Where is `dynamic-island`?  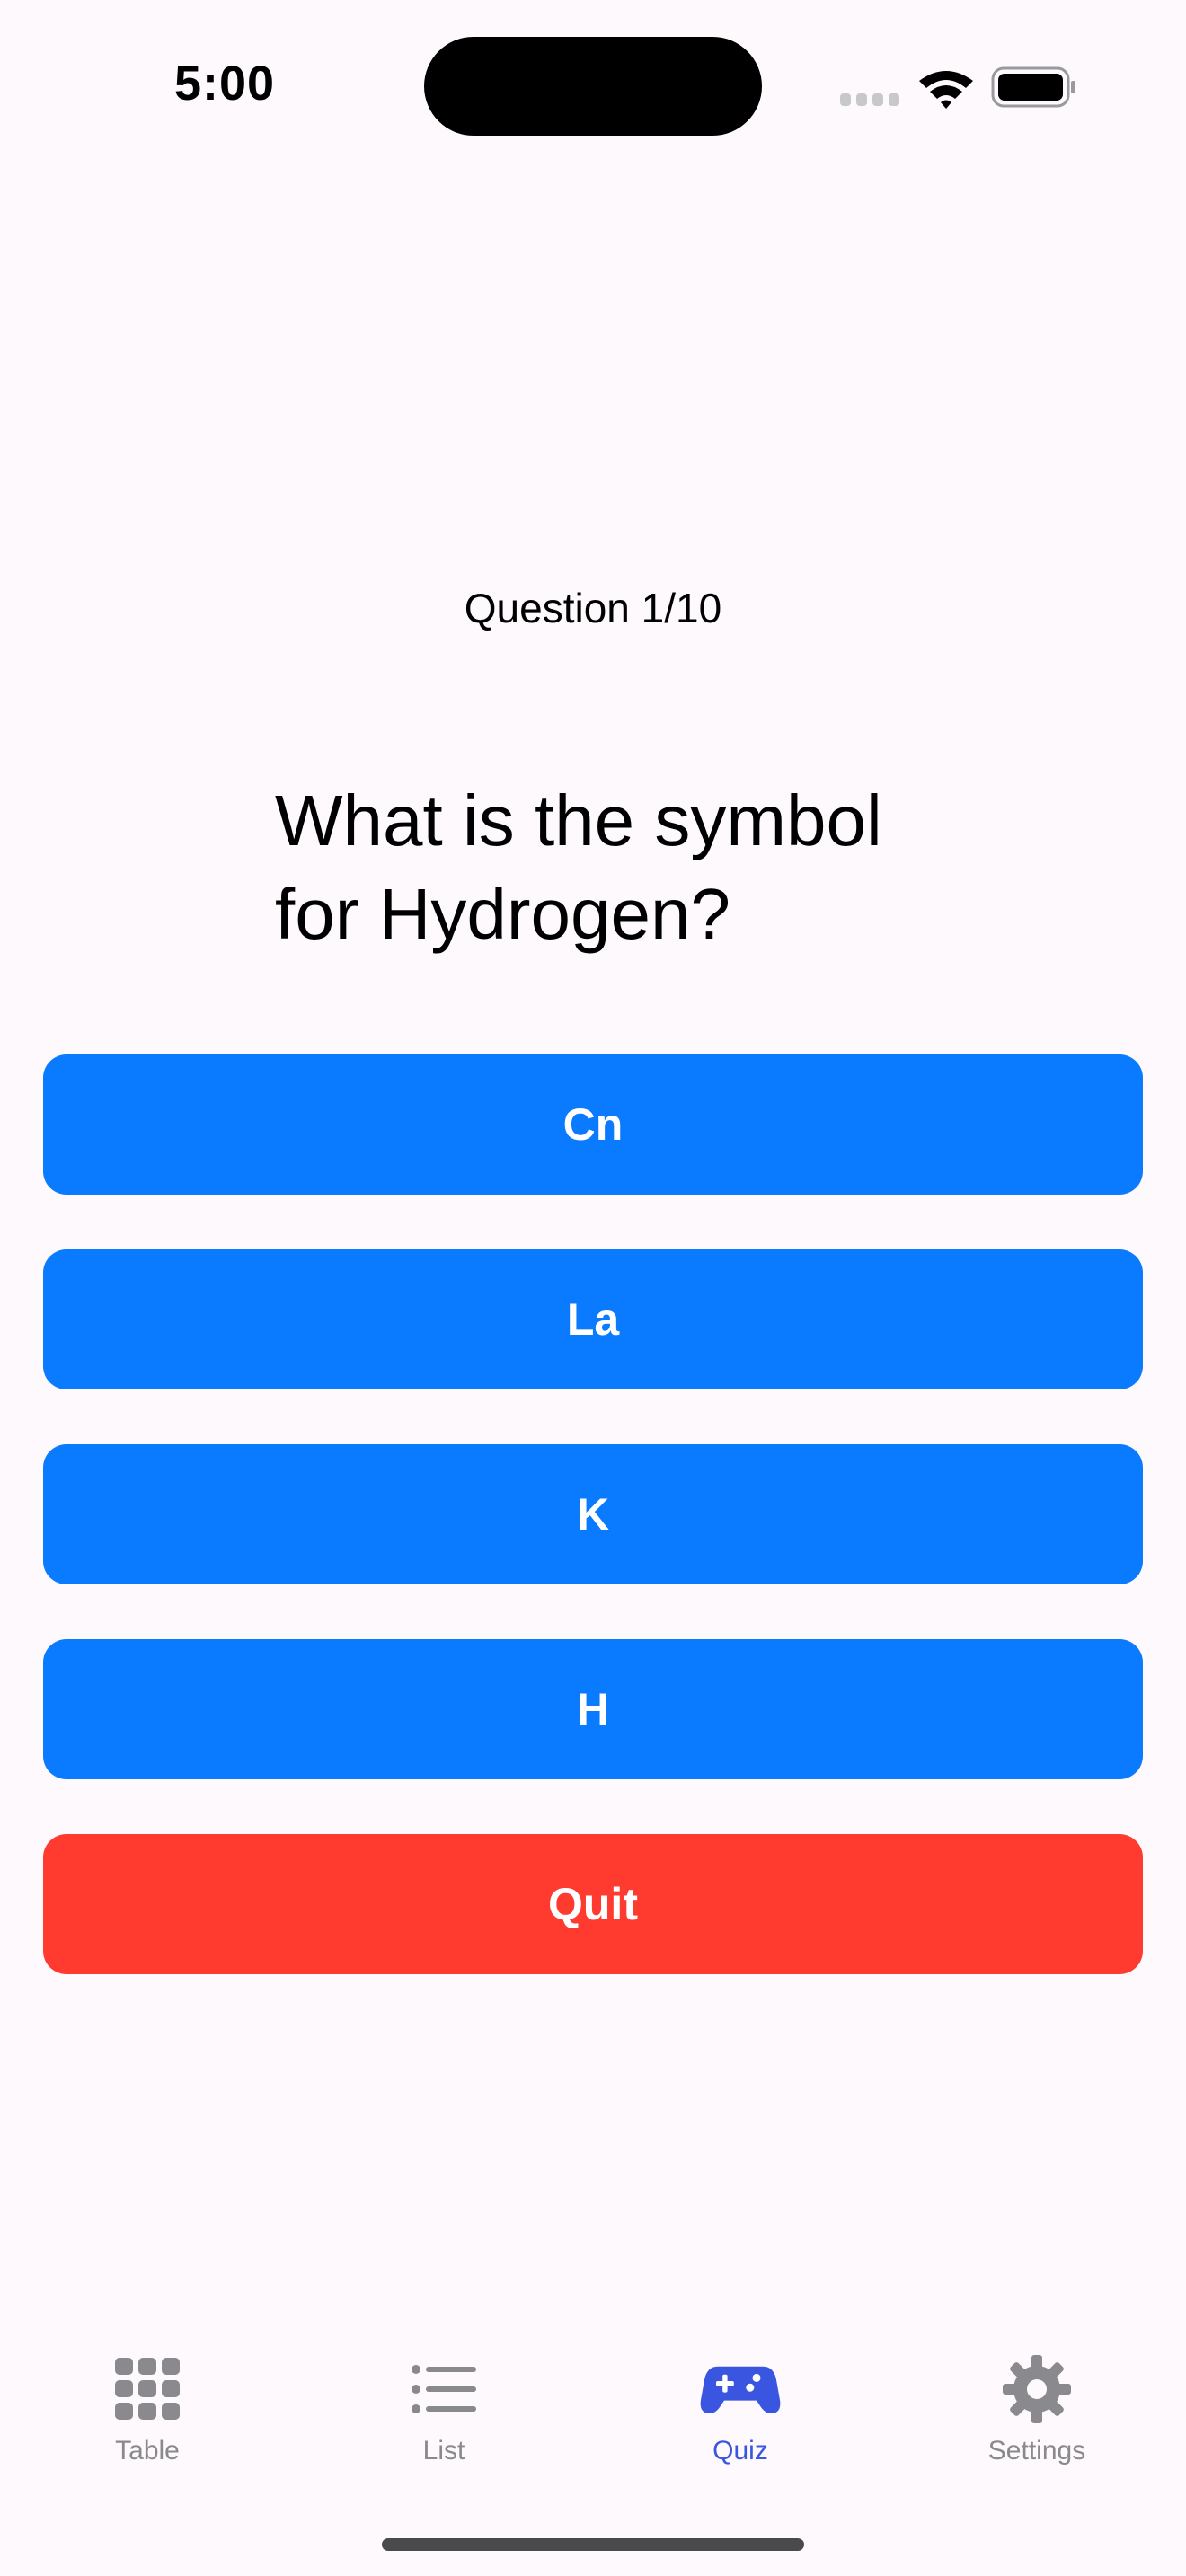 dynamic-island is located at coordinates (593, 86).